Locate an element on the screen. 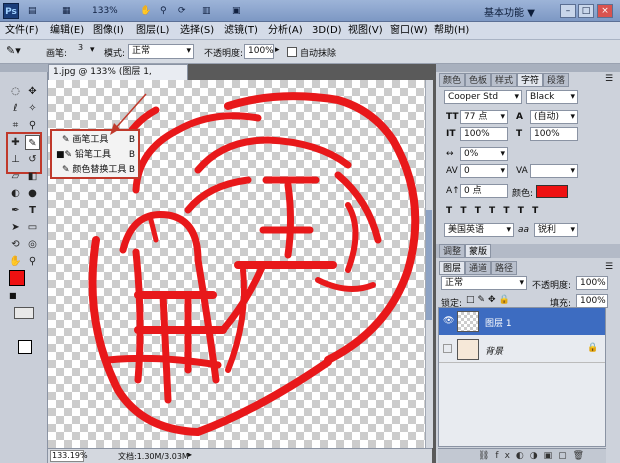 The image size is (620, 463). rotate-view-icon: ⟳ is located at coordinates (182, 11).